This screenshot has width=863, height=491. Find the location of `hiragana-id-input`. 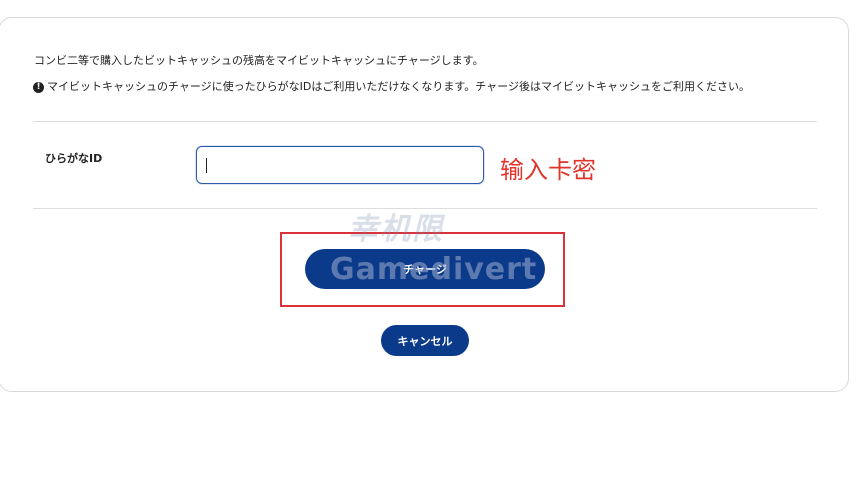

hiragana-id-input is located at coordinates (340, 165).